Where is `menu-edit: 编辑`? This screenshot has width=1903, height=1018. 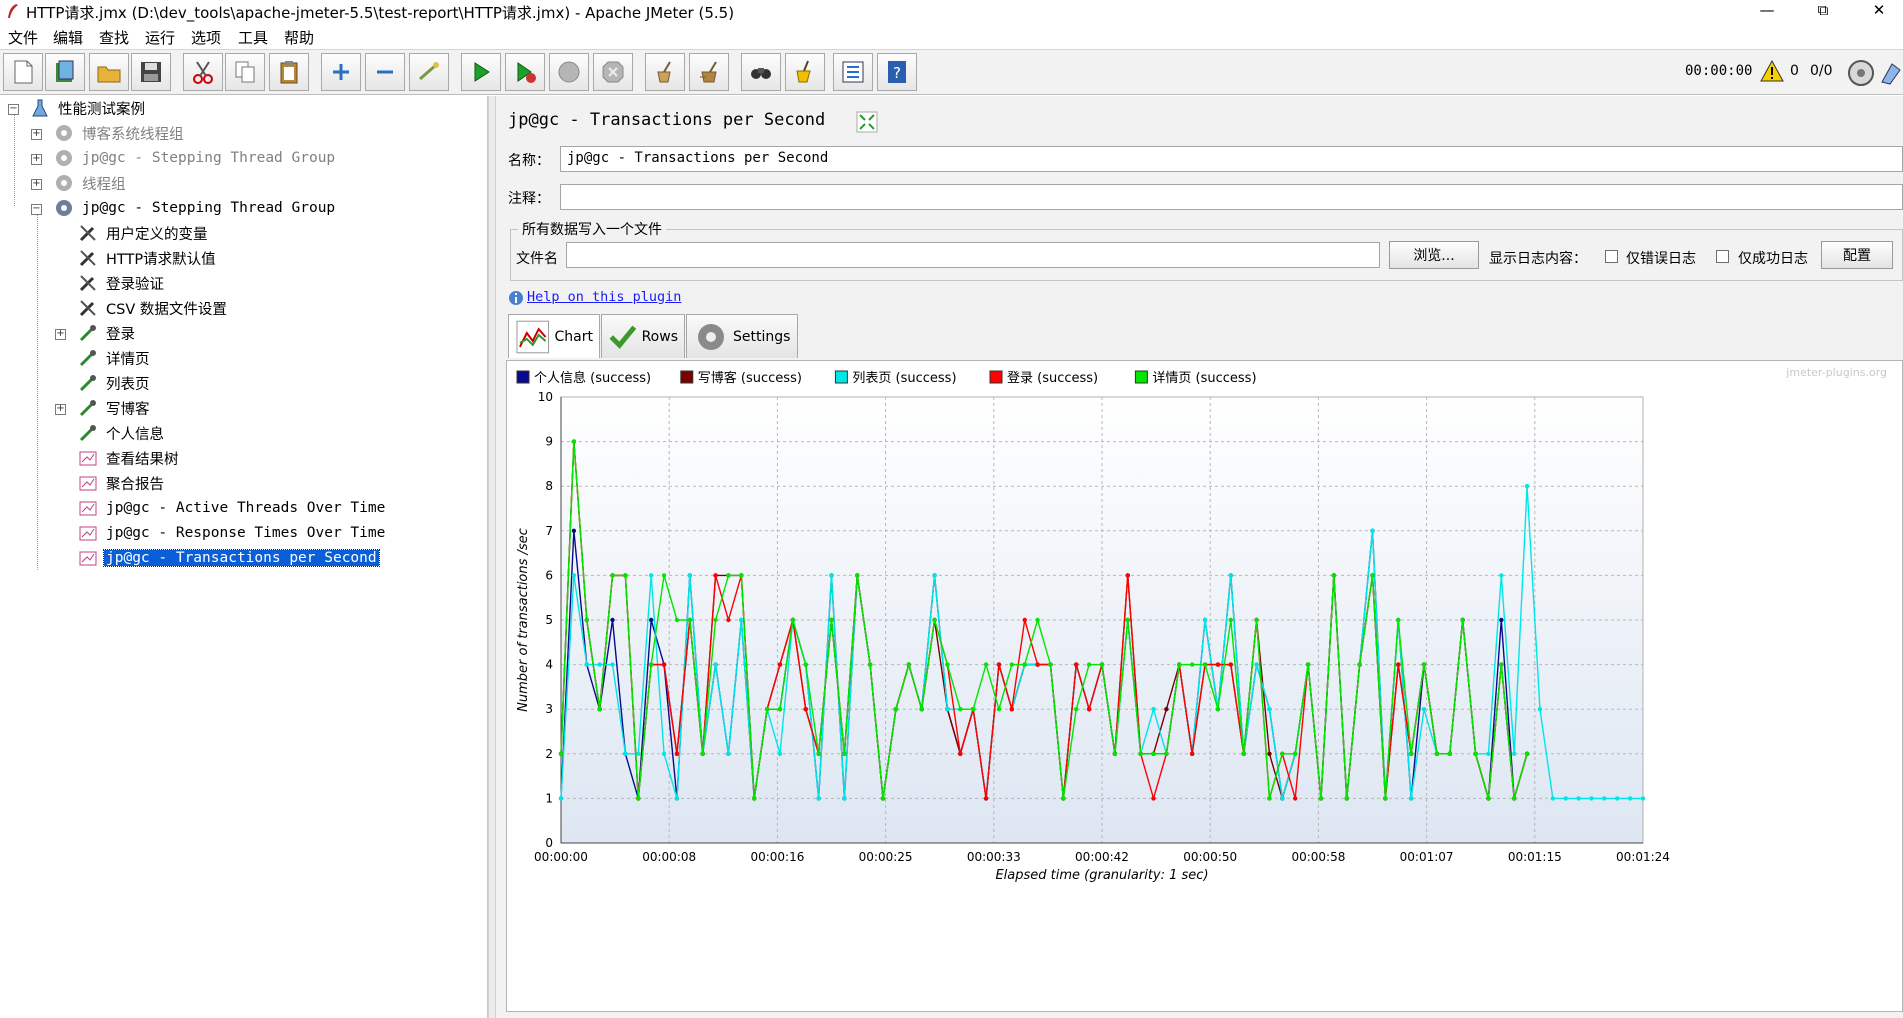 menu-edit: 编辑 is located at coordinates (68, 37).